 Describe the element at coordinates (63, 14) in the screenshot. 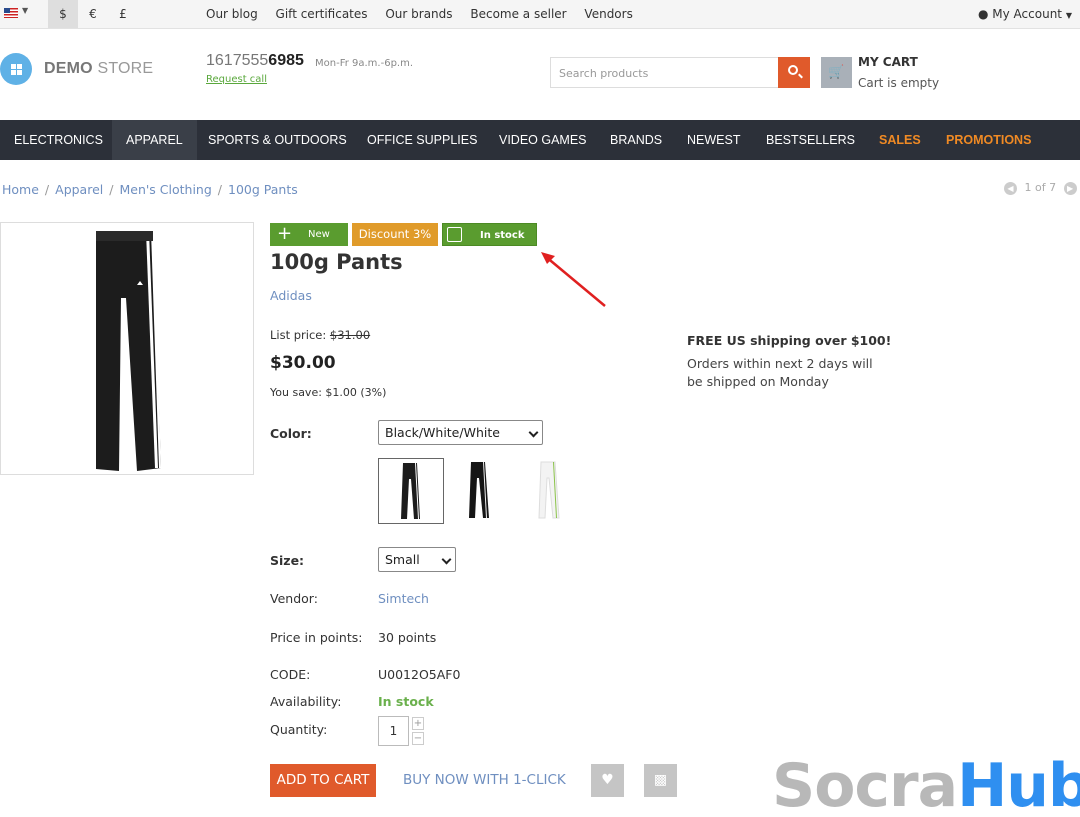

I see `currency-usd: $` at that location.